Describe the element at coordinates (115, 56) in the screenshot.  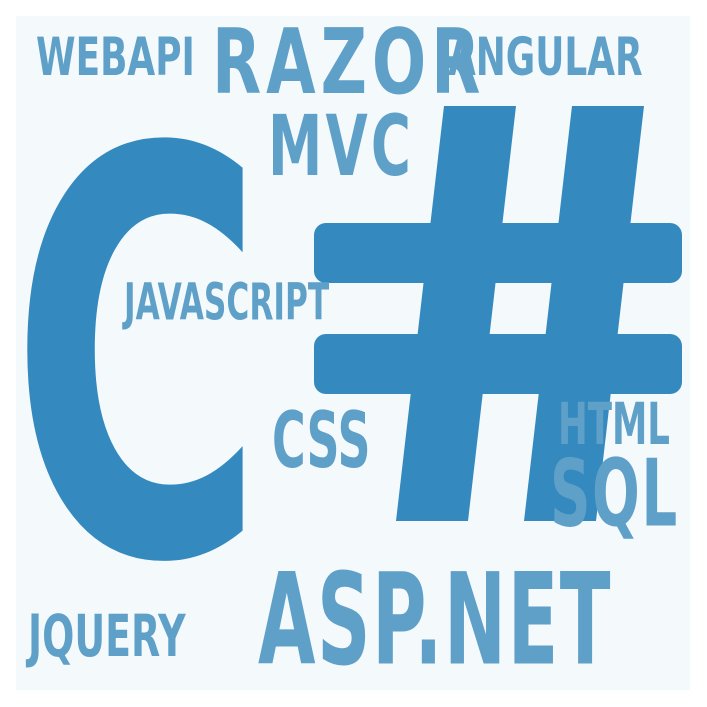
I see `word-webapi: WEBAPI` at that location.